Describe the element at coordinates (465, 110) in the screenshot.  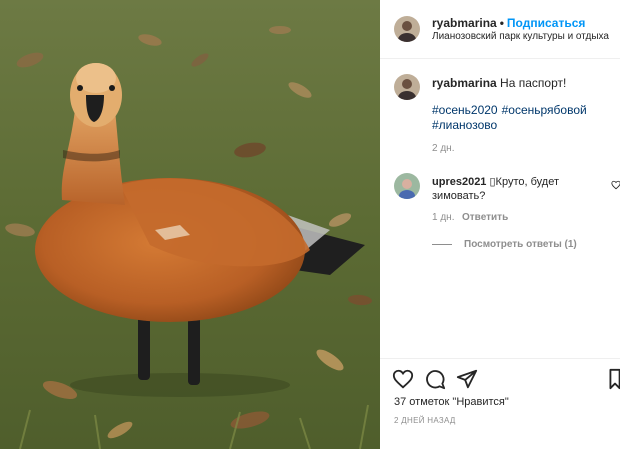
I see `hashtag-link: #осень2020` at that location.